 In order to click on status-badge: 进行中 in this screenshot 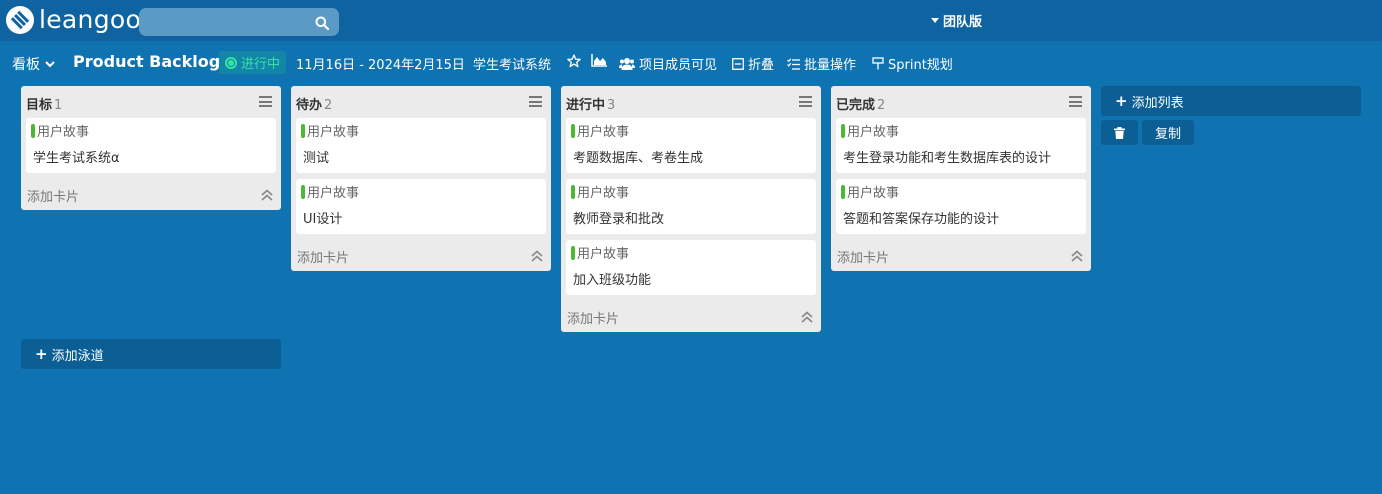, I will do `click(253, 62)`.